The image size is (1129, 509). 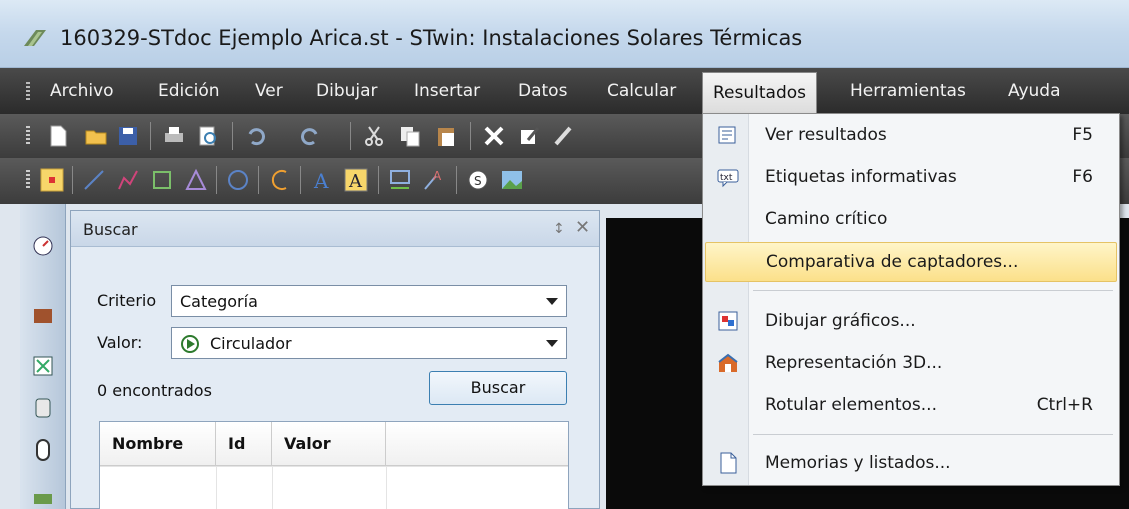 I want to click on paste-icon, so click(x=446, y=136).